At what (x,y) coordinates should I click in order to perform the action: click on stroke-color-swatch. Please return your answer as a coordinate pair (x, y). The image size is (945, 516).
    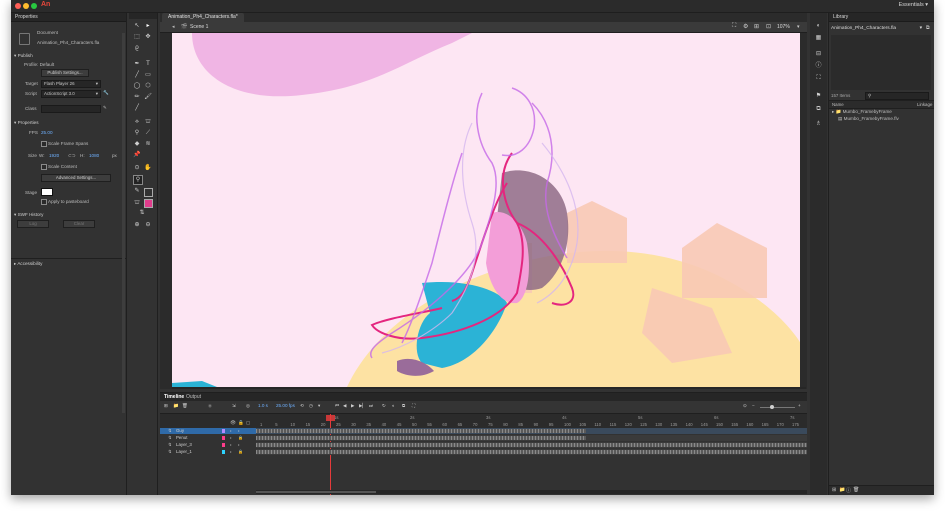
    Looking at the image, I should click on (148, 192).